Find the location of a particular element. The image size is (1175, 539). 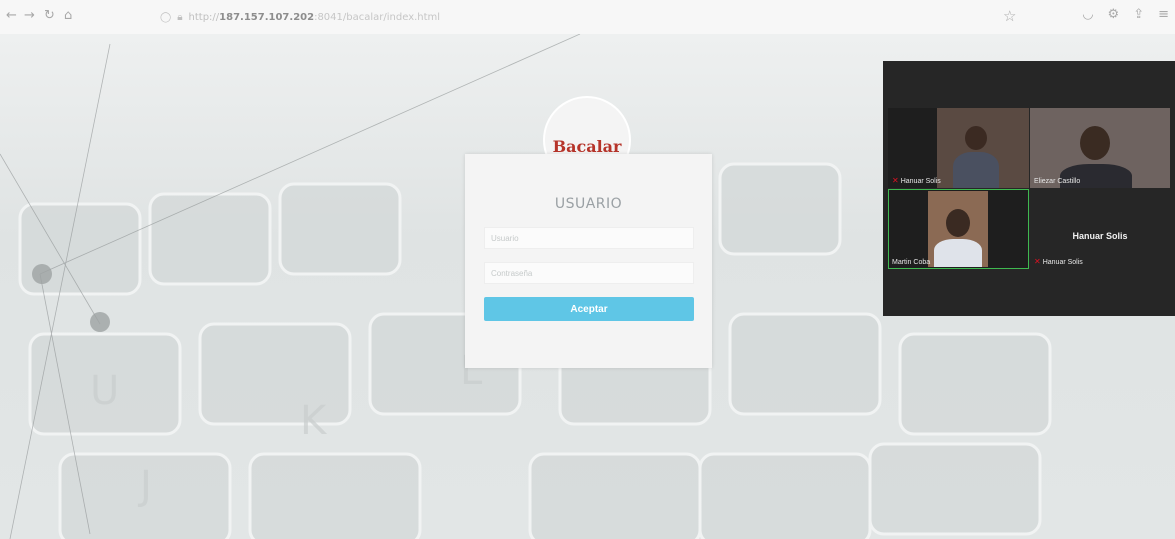

menu-icon: ≡ is located at coordinates (1163, 14).